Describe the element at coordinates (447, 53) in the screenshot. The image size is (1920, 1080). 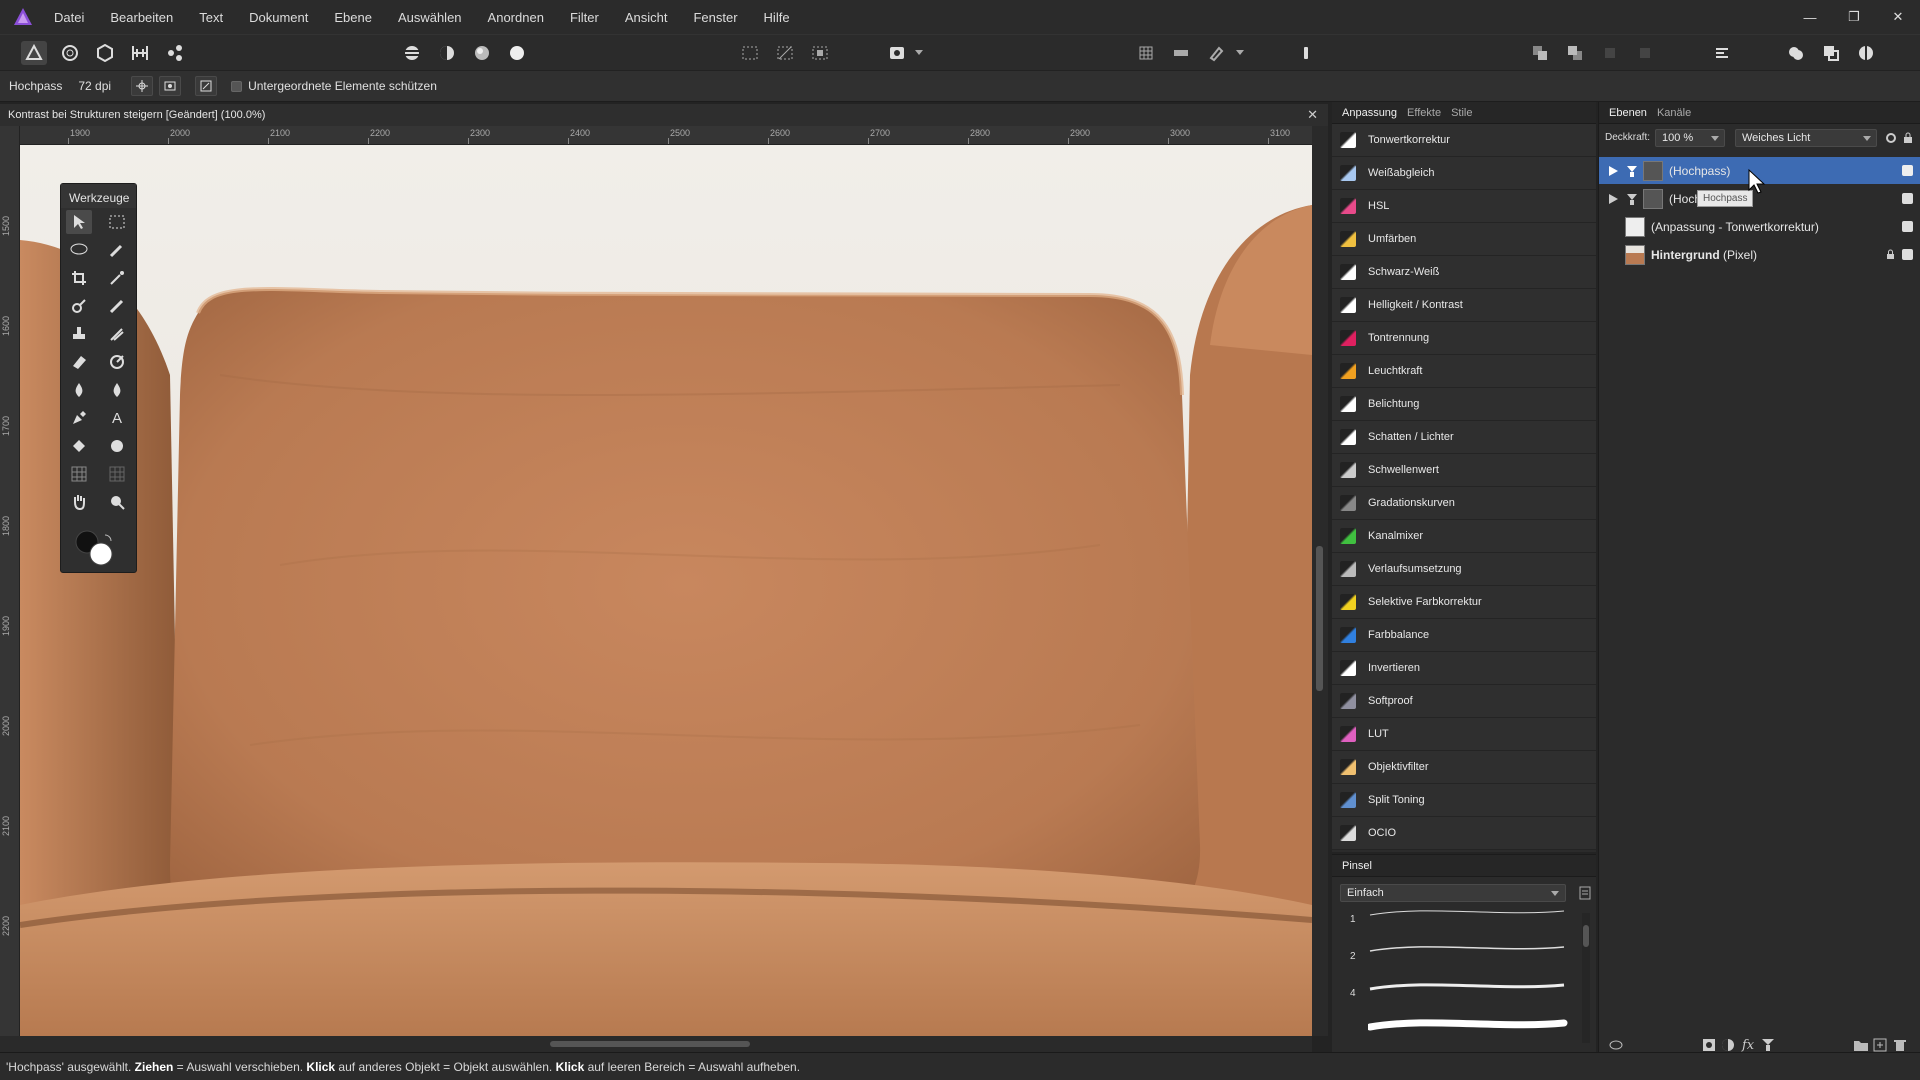
I see `auto-contrast-icon` at that location.